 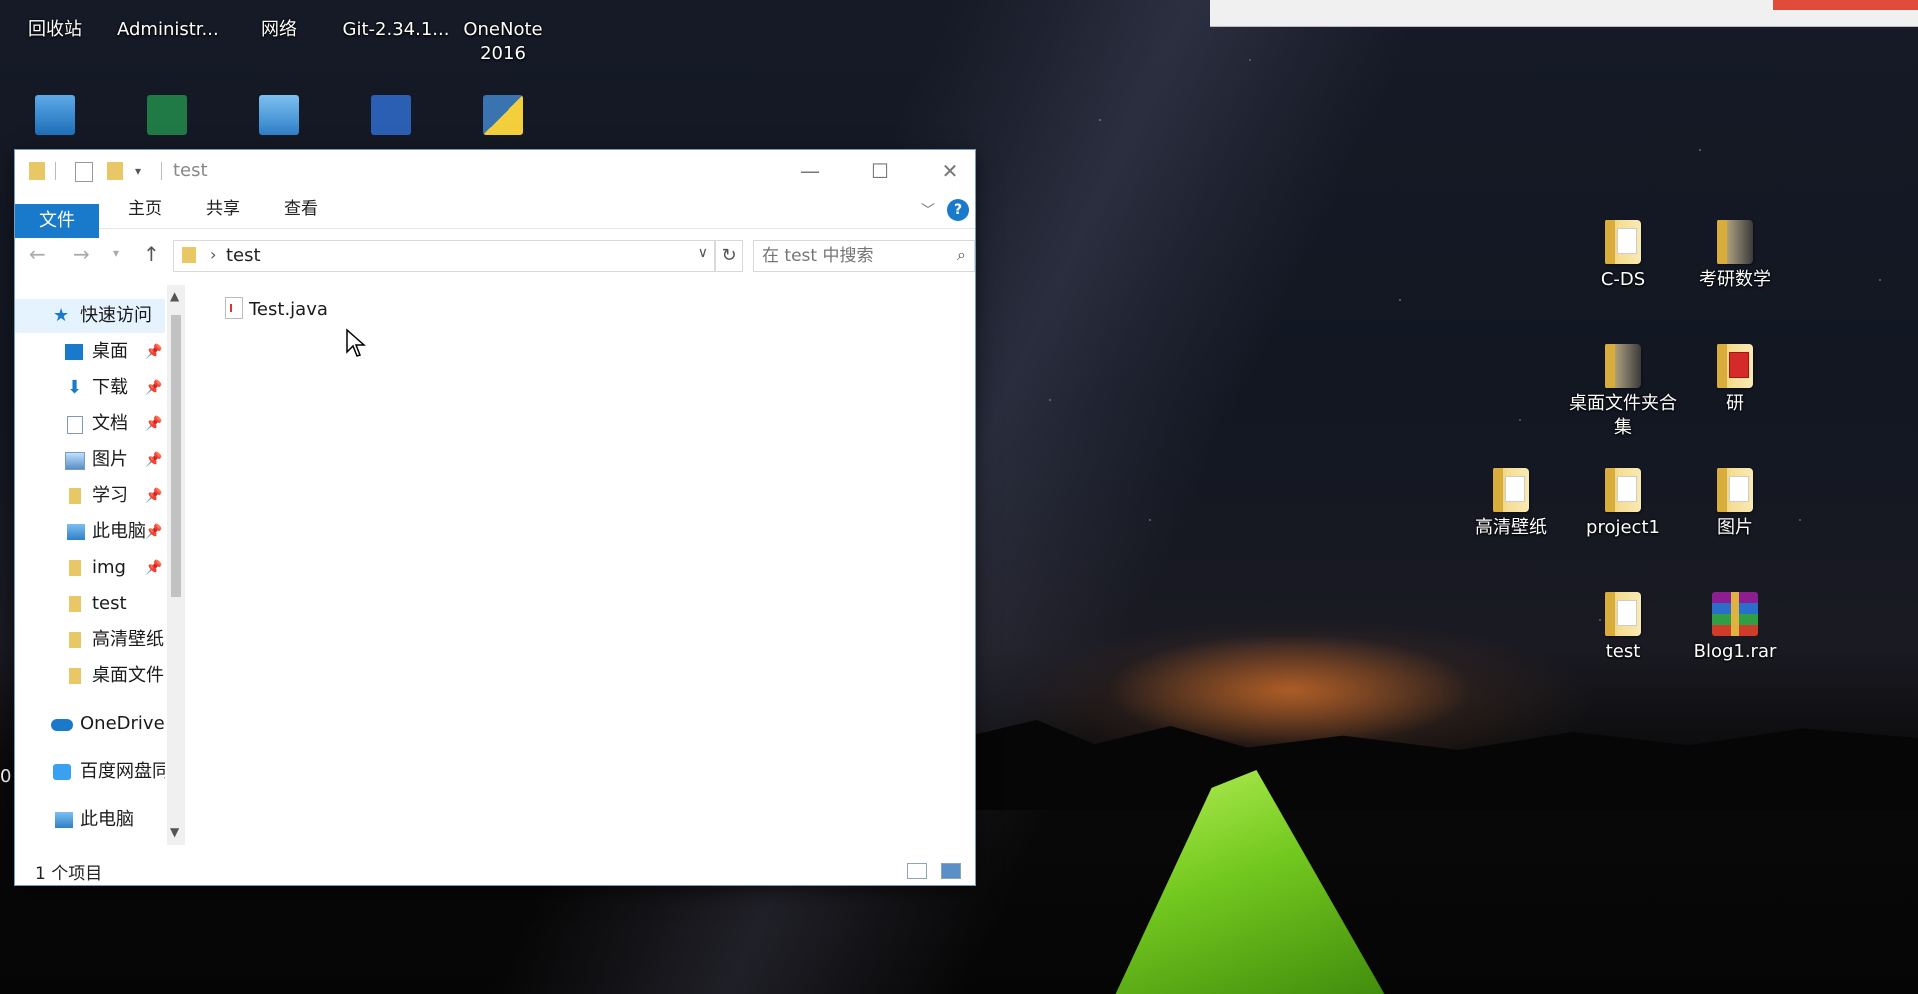 I want to click on sidebar-item-label: 桌面文件, so click(x=128, y=675).